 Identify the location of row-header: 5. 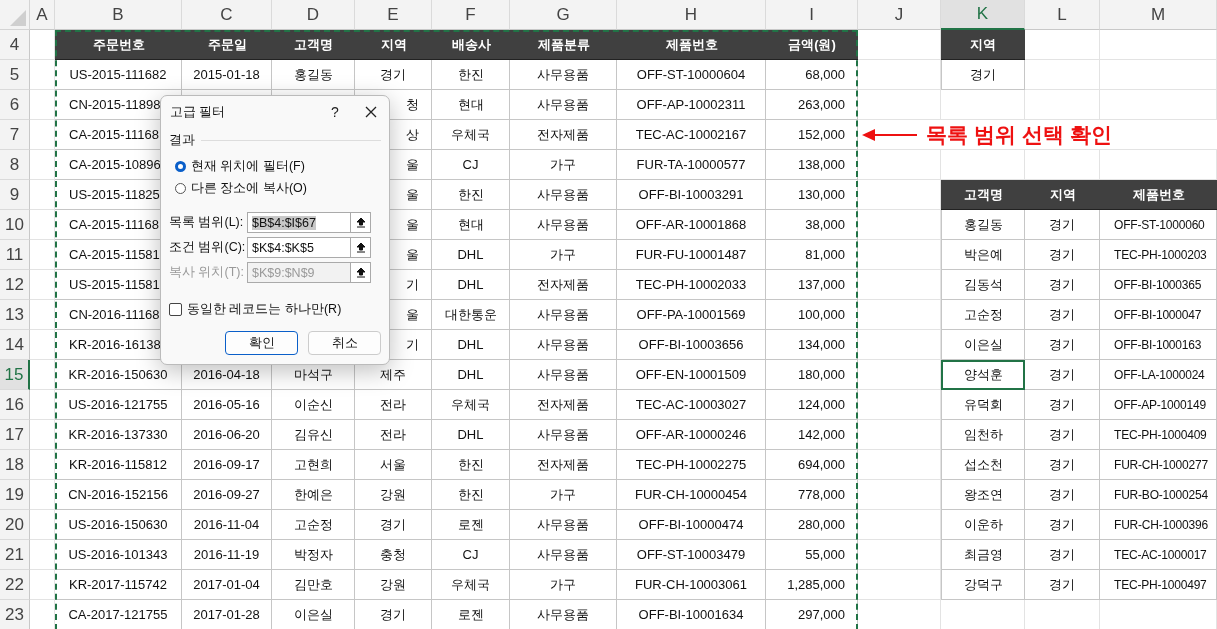
(15, 75).